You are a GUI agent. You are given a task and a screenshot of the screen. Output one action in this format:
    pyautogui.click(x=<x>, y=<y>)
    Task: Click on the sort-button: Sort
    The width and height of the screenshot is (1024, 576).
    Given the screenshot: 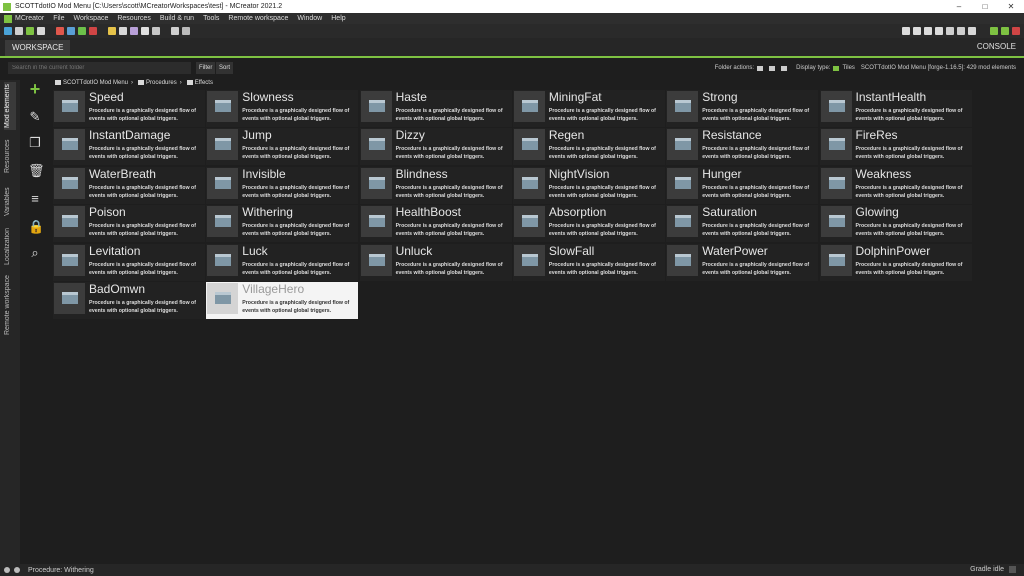 What is the action you would take?
    pyautogui.click(x=225, y=68)
    